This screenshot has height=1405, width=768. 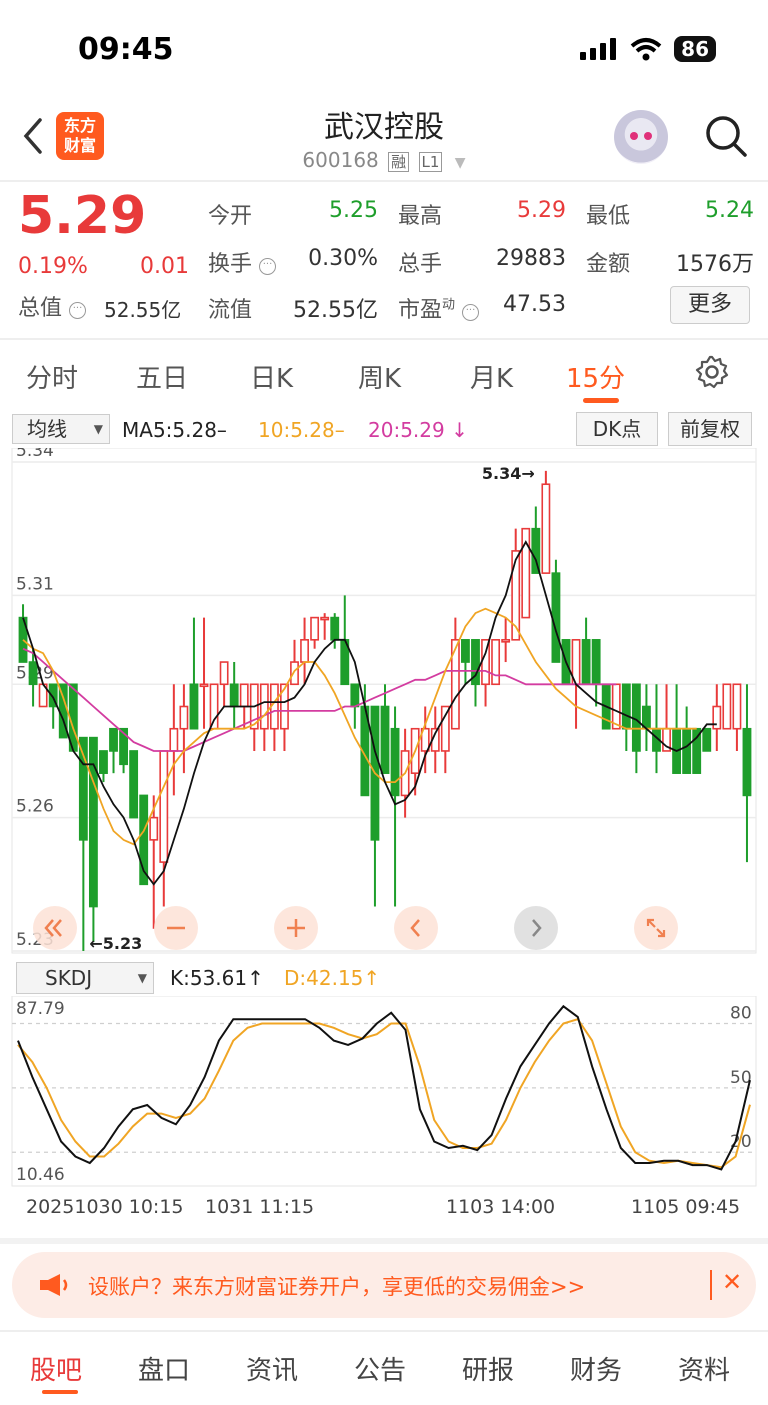 What do you see at coordinates (608, 264) in the screenshot?
I see `amount-label: 金额` at bounding box center [608, 264].